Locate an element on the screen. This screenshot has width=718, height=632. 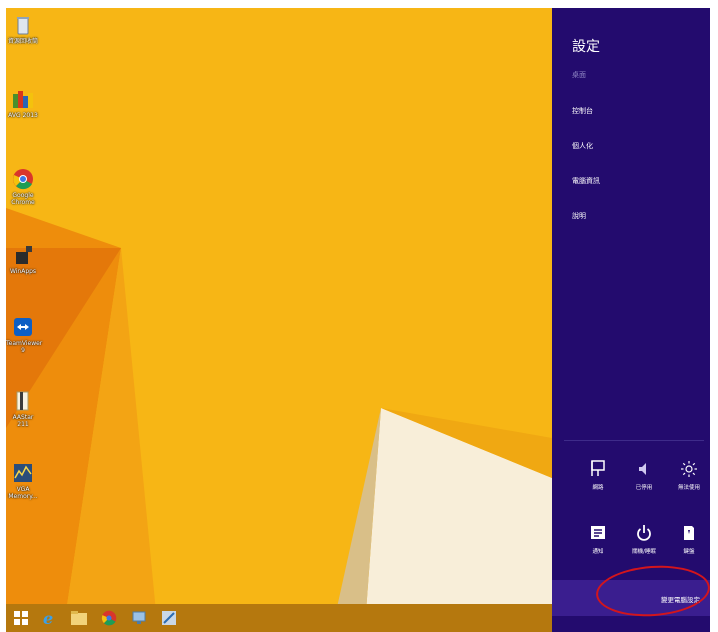
notifications-tile: 通知 is located at coordinates (598, 539).